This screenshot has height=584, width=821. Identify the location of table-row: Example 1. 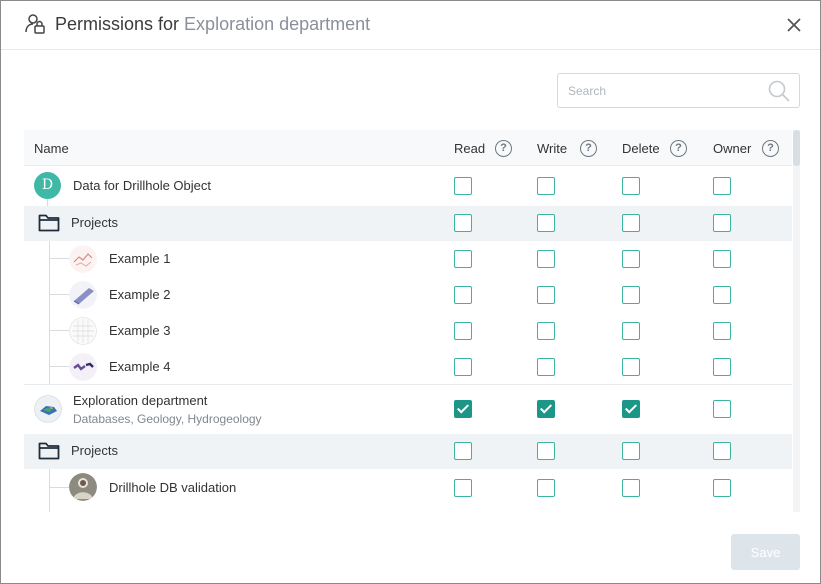
(408, 259).